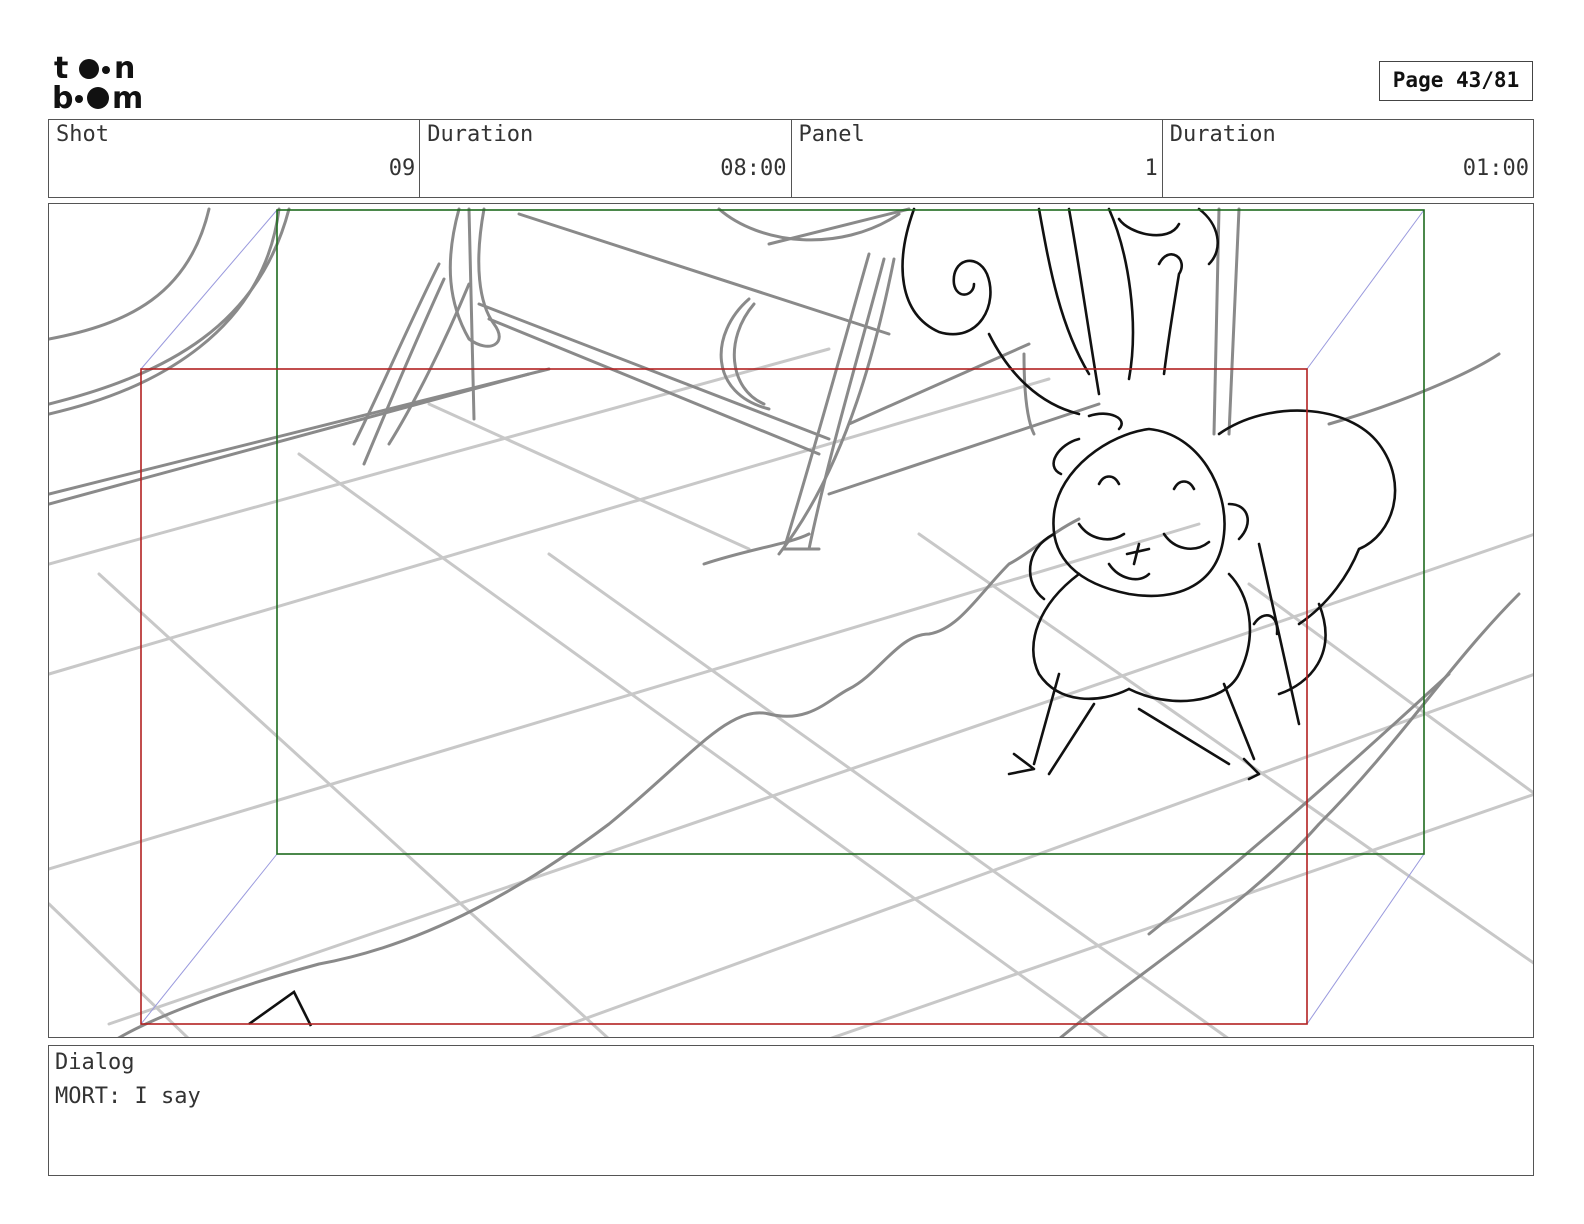 The width and height of the screenshot is (1584, 1224). I want to click on panel-duration-value: 01:00, so click(1495, 168).